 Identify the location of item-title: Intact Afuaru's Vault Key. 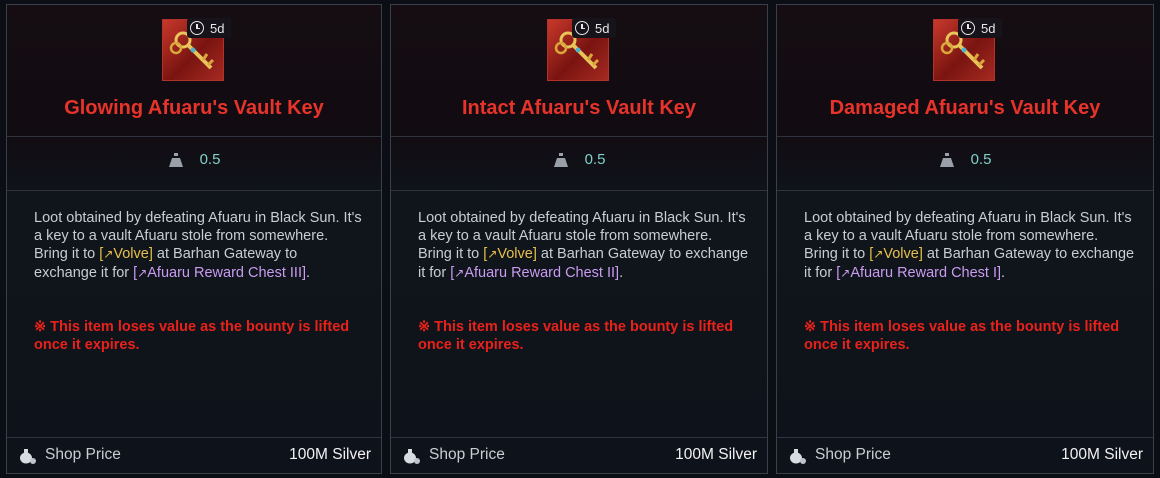
(579, 108).